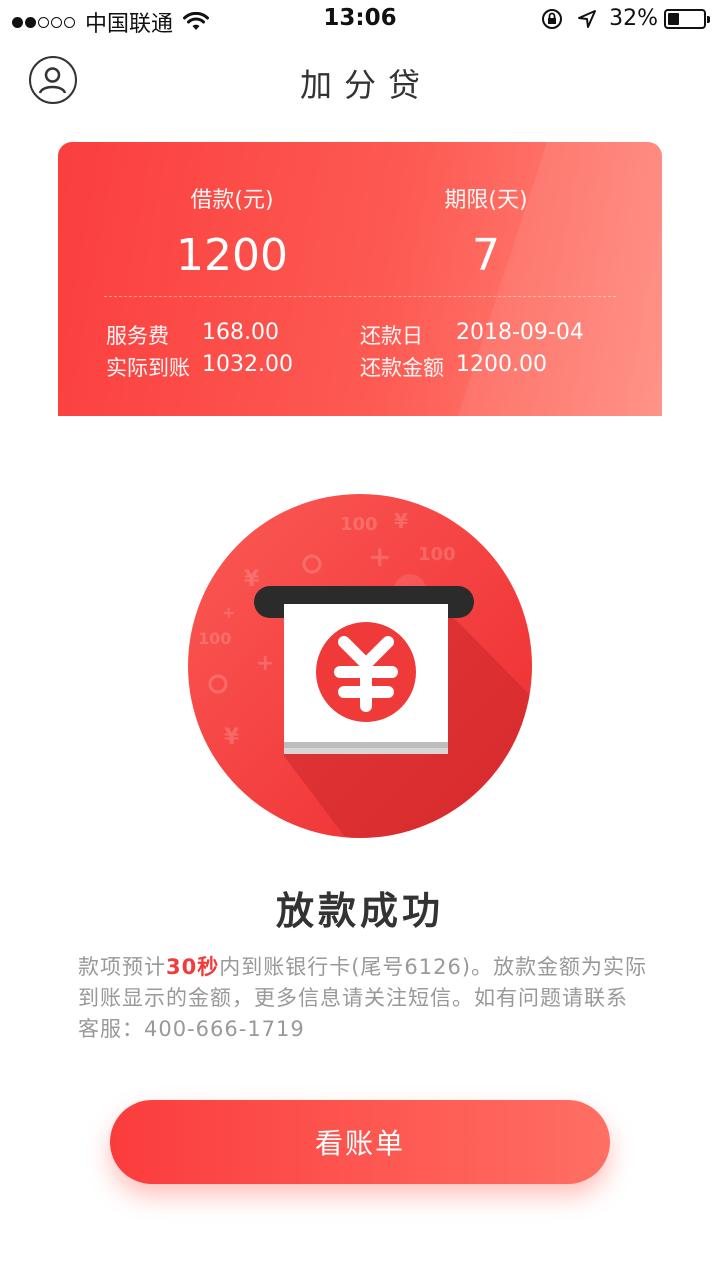 The height and width of the screenshot is (1280, 720). I want to click on repay-date-label: 还款日, so click(391, 336).